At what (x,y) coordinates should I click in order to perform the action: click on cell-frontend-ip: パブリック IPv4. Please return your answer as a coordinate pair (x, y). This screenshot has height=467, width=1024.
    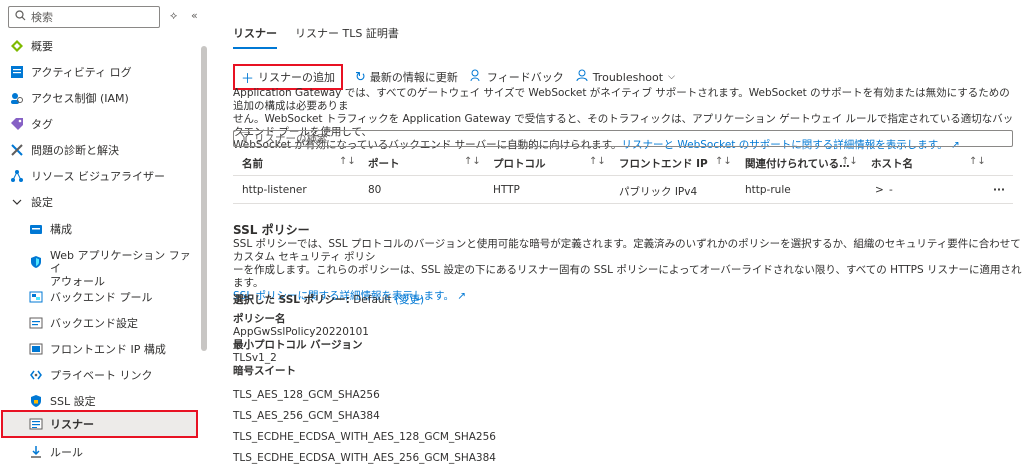
    Looking at the image, I should click on (658, 192).